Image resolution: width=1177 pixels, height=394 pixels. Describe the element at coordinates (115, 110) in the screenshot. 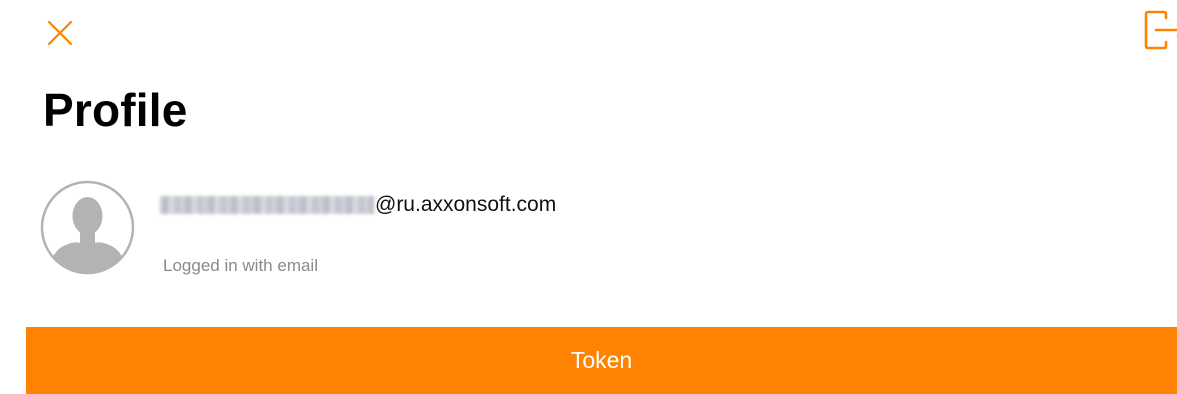

I see `page-title: Profile` at that location.